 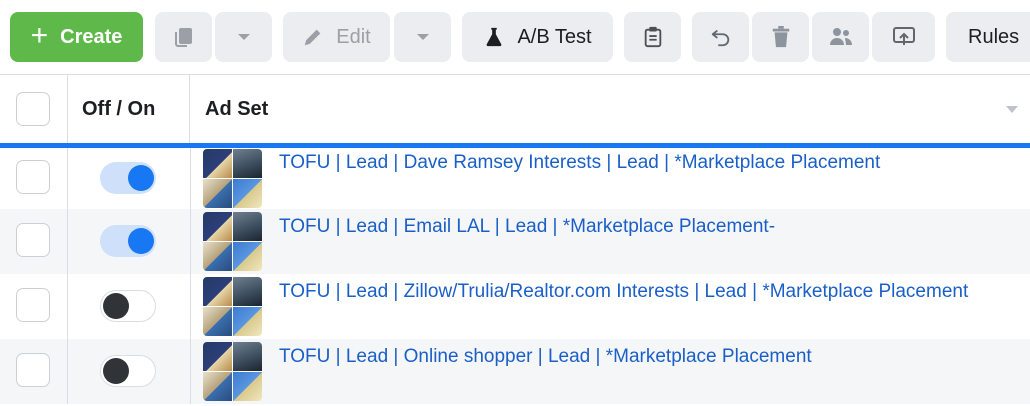 What do you see at coordinates (237, 108) in the screenshot?
I see `column-header-adset-label: Ad Set` at bounding box center [237, 108].